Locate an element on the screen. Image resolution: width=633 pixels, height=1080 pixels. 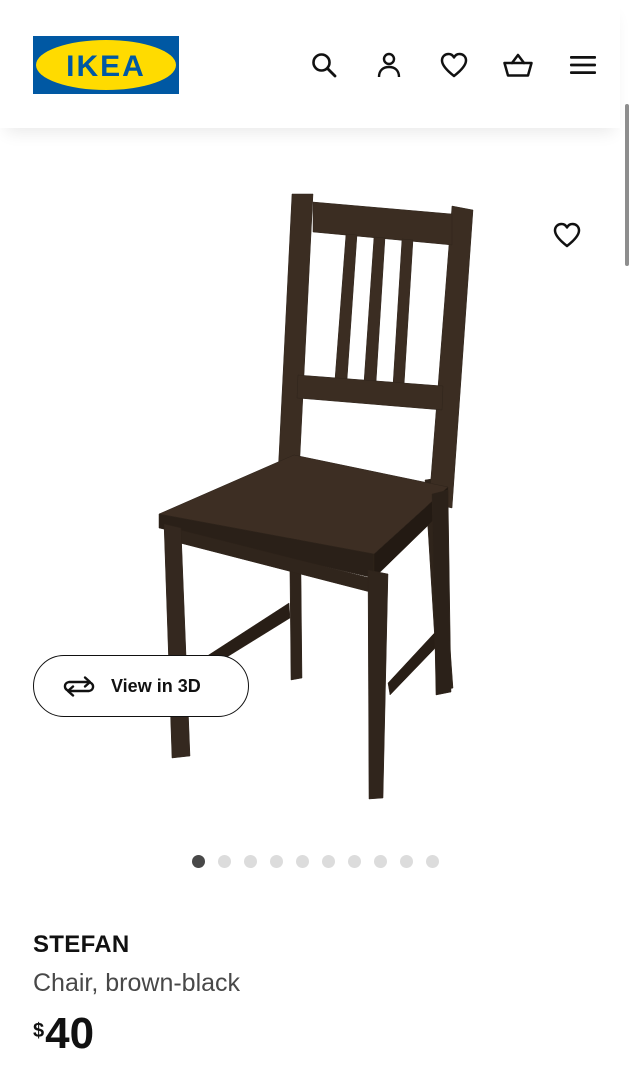
price-currency: $ is located at coordinates (39, 1031).